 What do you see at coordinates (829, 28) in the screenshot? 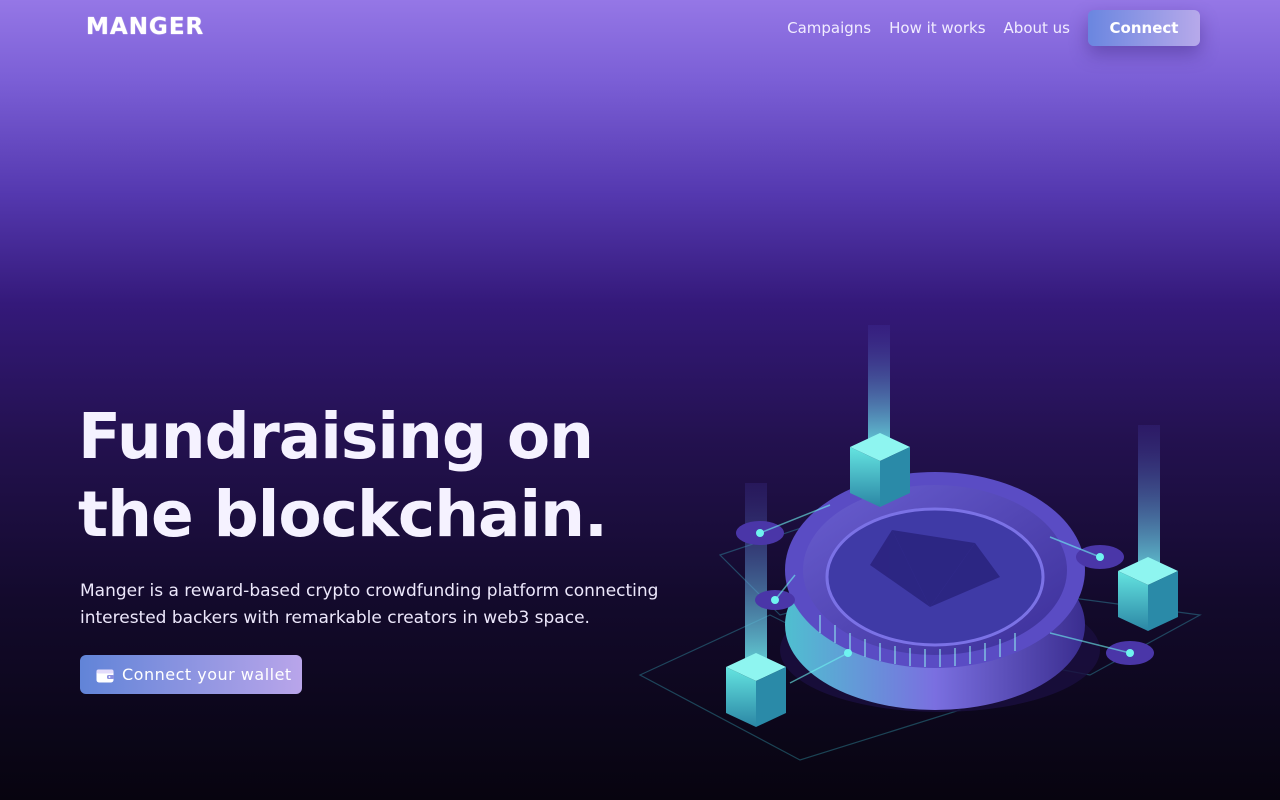
I see `nav-campaigns: Campaigns` at bounding box center [829, 28].